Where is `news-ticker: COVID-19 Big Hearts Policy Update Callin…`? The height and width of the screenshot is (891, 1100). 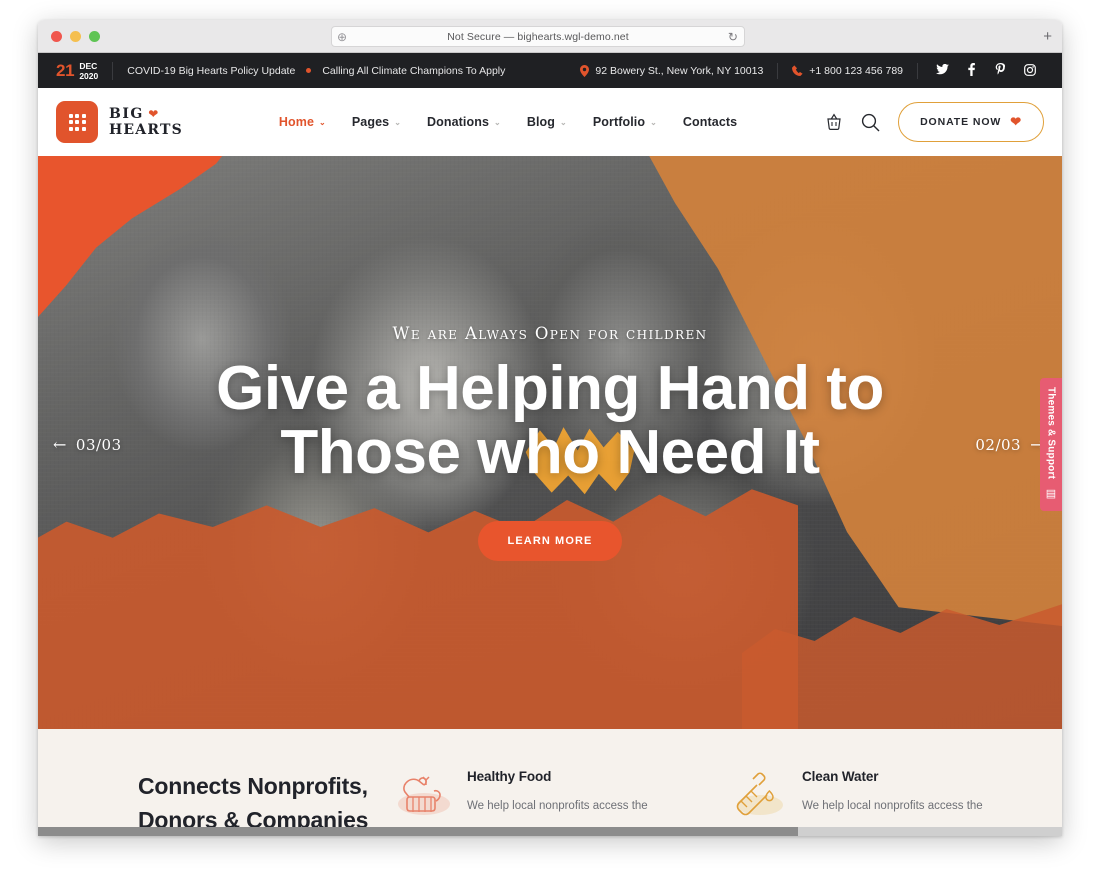
news-ticker: COVID-19 Big Hearts Policy Update Callin… is located at coordinates (316, 71).